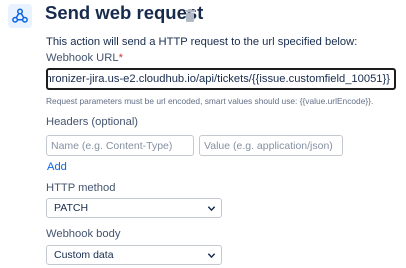  What do you see at coordinates (81, 188) in the screenshot?
I see `http-method-label: HTTP method` at bounding box center [81, 188].